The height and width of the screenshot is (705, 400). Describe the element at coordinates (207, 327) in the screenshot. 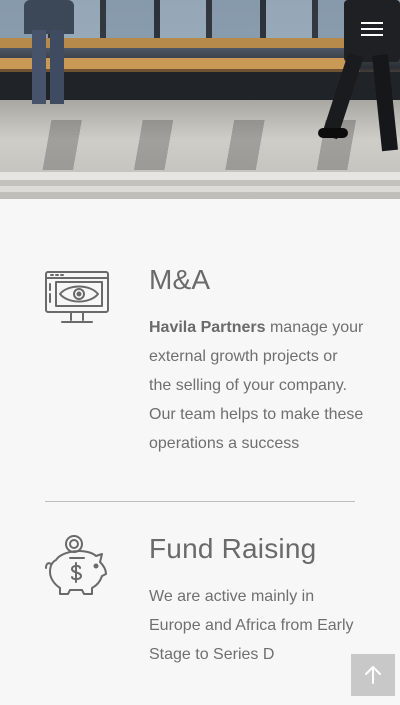

I see `company-name: Havila Partners` at that location.